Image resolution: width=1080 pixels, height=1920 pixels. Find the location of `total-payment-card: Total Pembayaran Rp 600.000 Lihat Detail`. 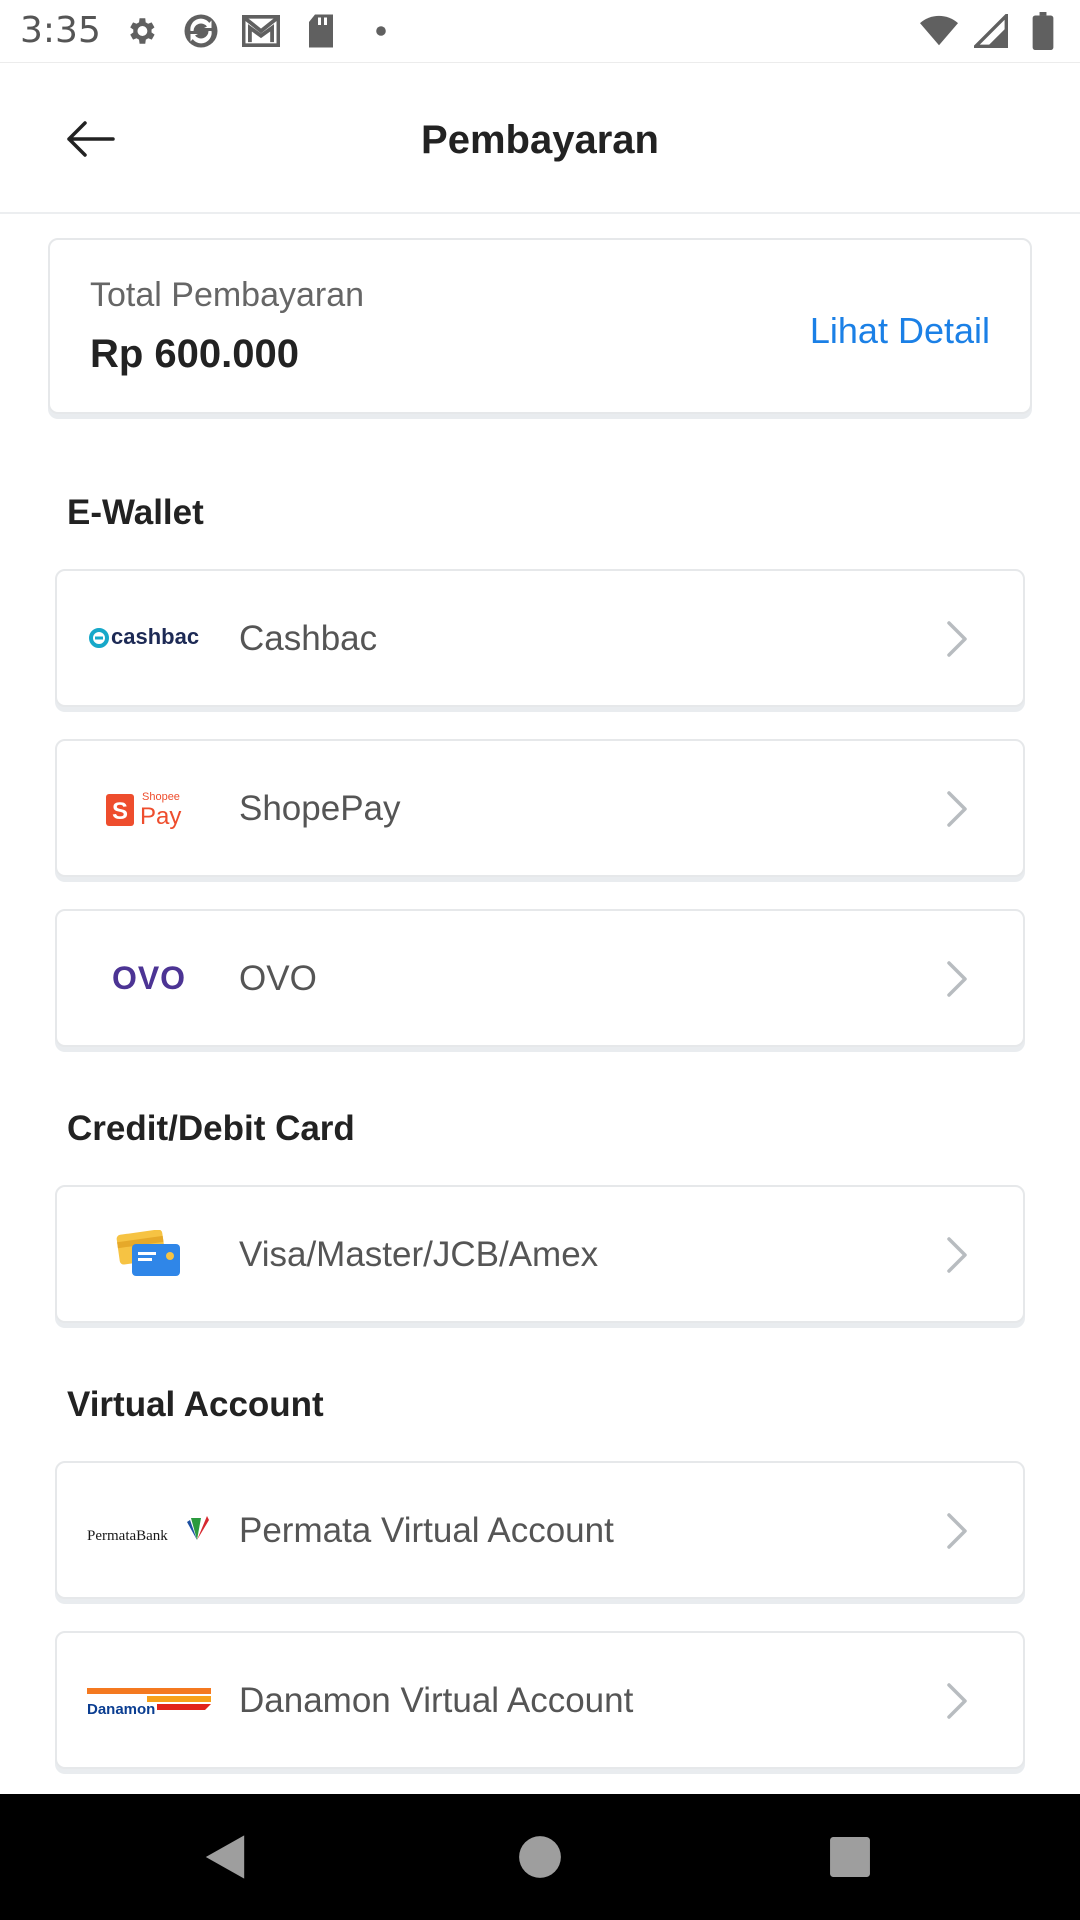

total-payment-card: Total Pembayaran Rp 600.000 Lihat Detail is located at coordinates (540, 326).